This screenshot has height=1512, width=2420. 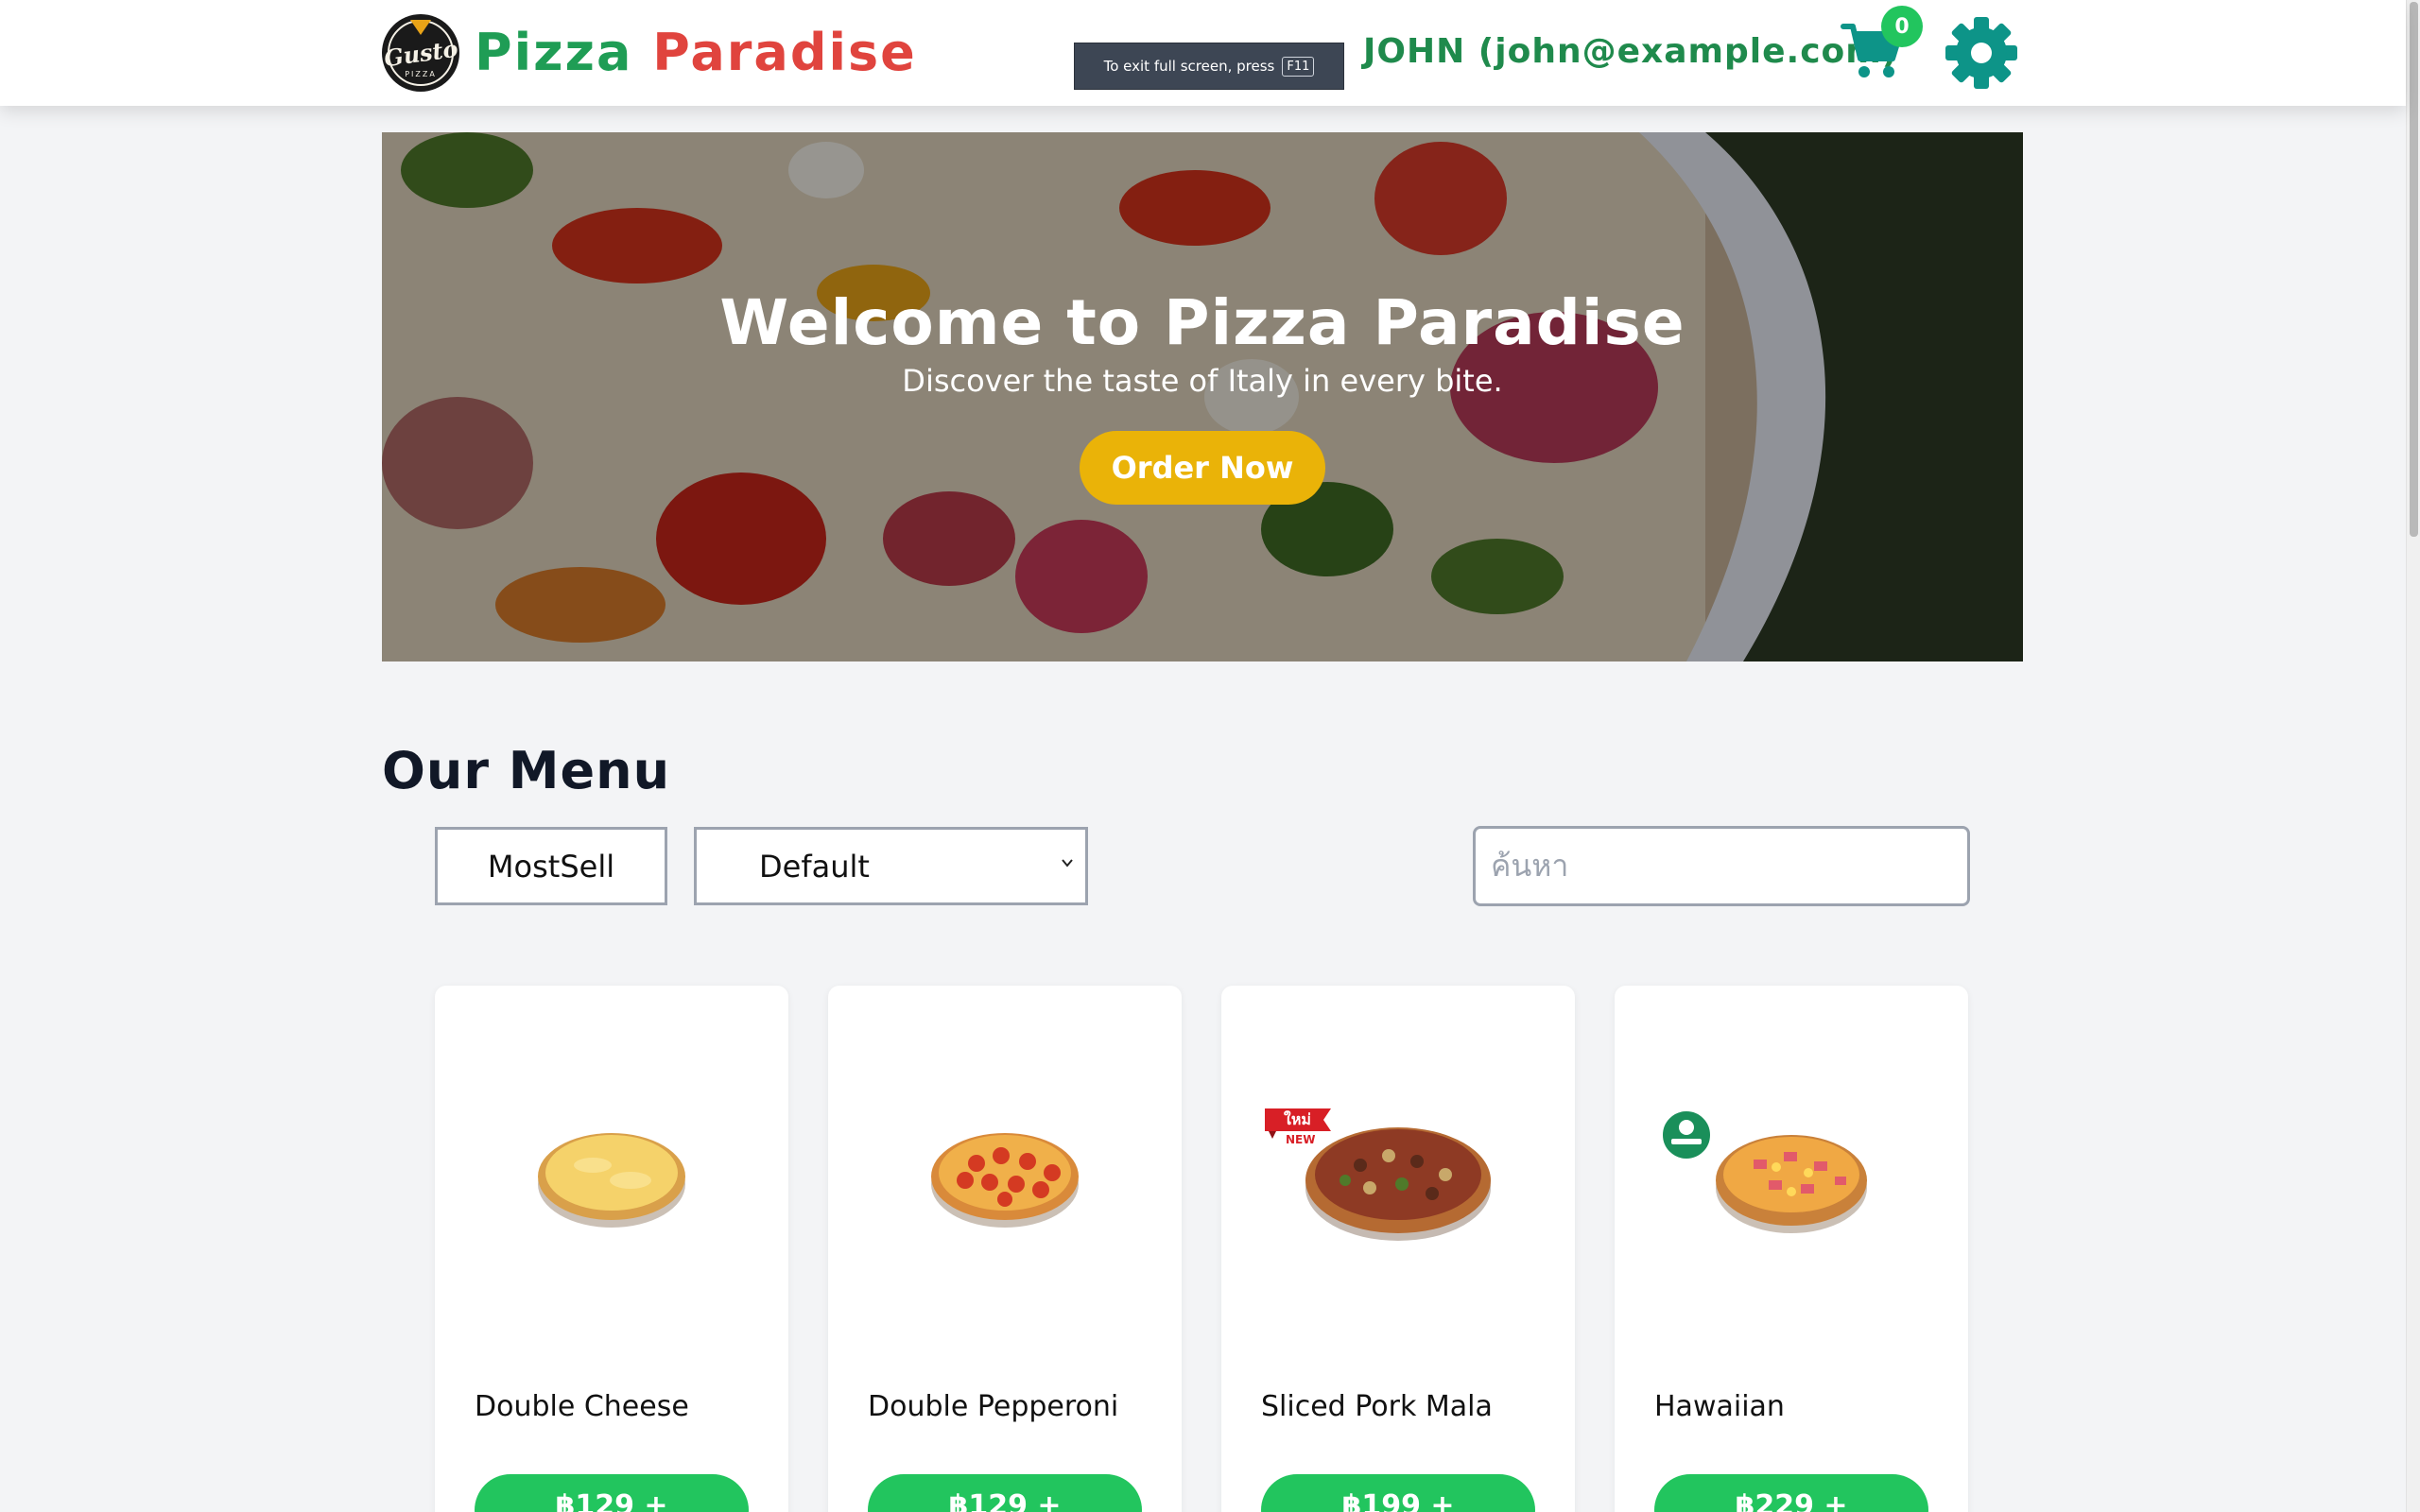 What do you see at coordinates (1719, 1406) in the screenshot?
I see `menu-item-name: Hawaiian` at bounding box center [1719, 1406].